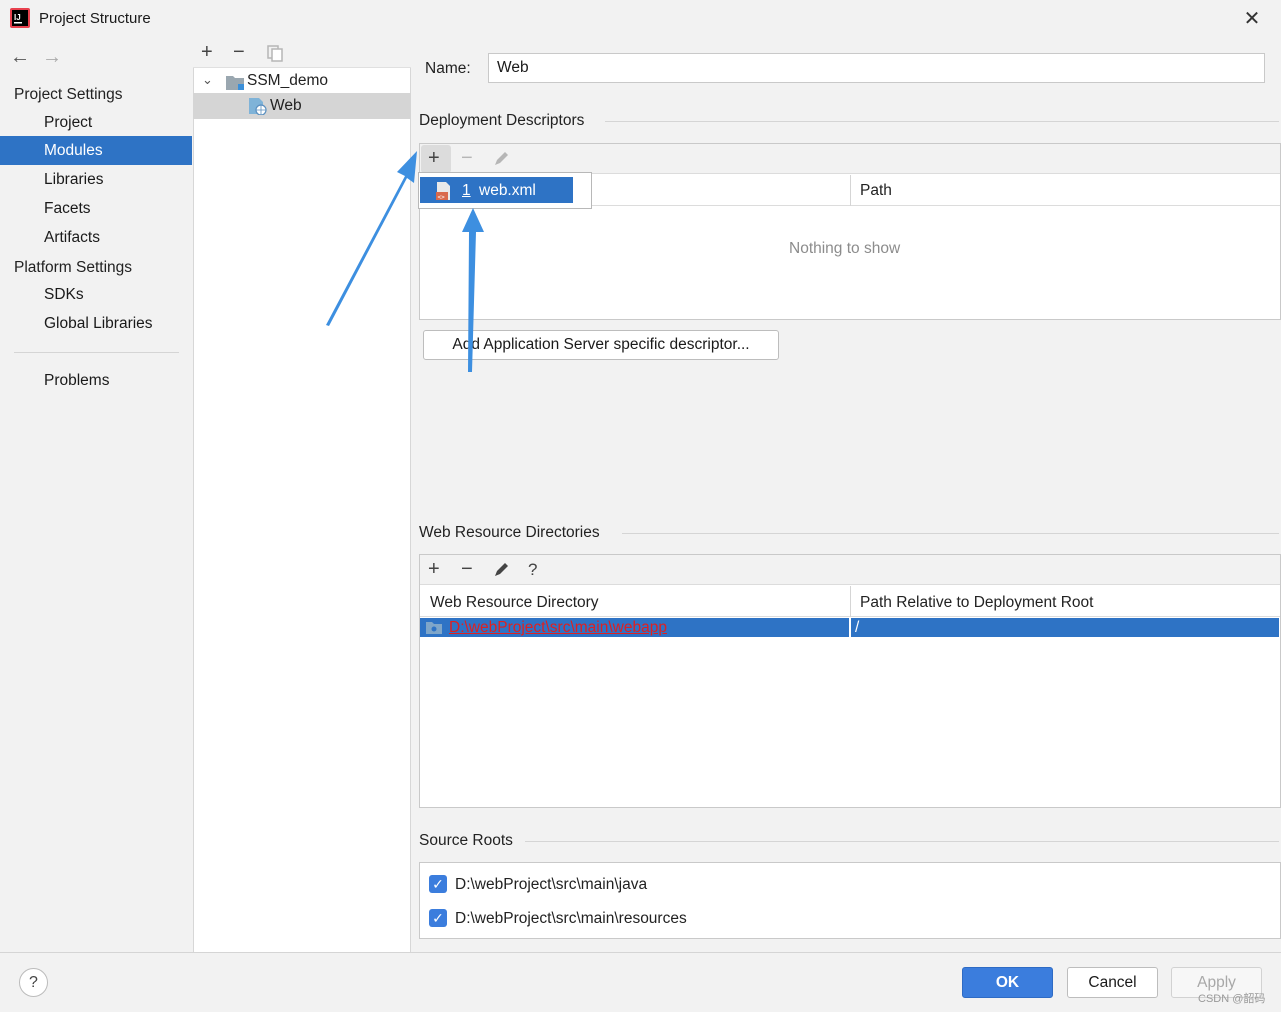  What do you see at coordinates (33, 982) in the screenshot?
I see `help-button: ?` at bounding box center [33, 982].